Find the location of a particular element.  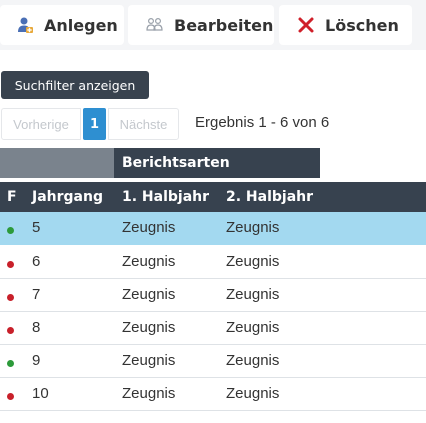

anlegen-button: Anlegen is located at coordinates (62, 25).